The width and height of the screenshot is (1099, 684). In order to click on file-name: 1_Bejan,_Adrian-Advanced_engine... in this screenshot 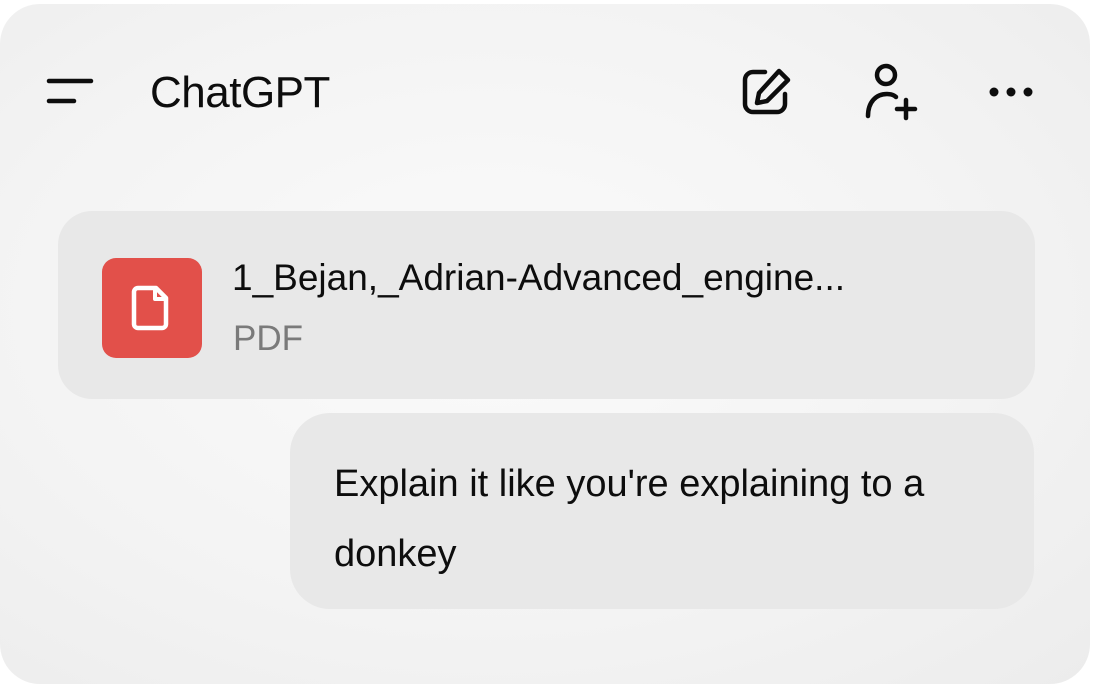, I will do `click(539, 277)`.